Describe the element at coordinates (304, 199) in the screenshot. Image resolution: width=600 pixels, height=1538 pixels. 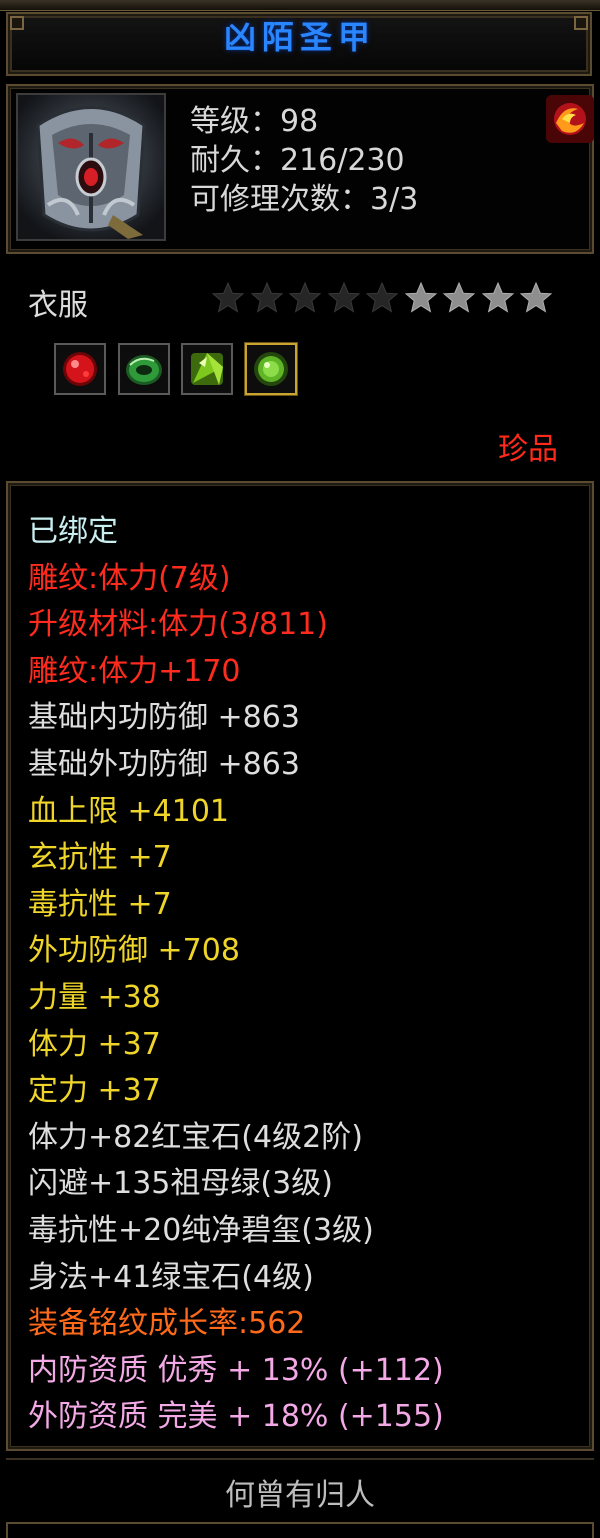
I see `repair-count-text: 可修理次数：3/3` at that location.